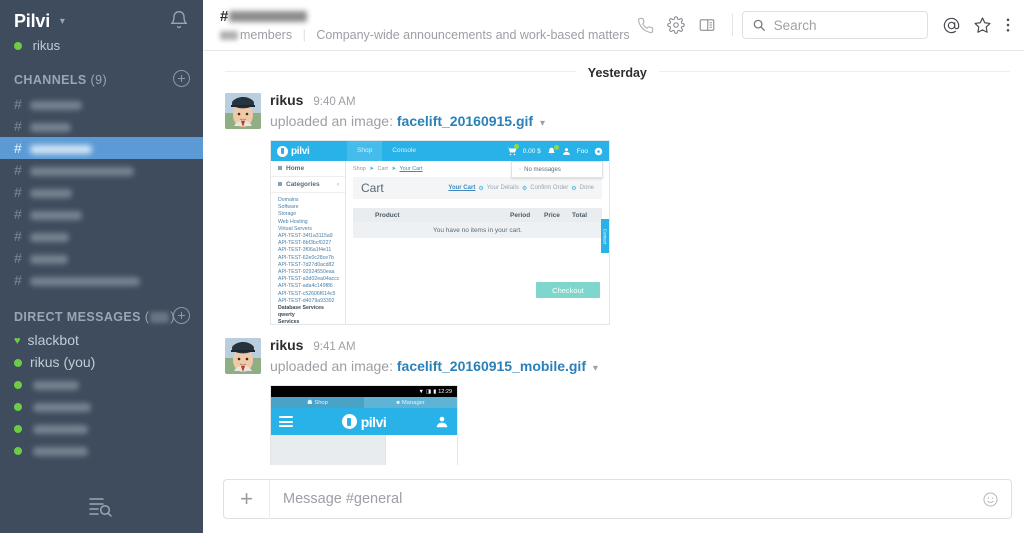 The width and height of the screenshot is (1024, 533). What do you see at coordinates (295, 228) in the screenshot?
I see `shop-category-item: Virtual Servers` at bounding box center [295, 228].